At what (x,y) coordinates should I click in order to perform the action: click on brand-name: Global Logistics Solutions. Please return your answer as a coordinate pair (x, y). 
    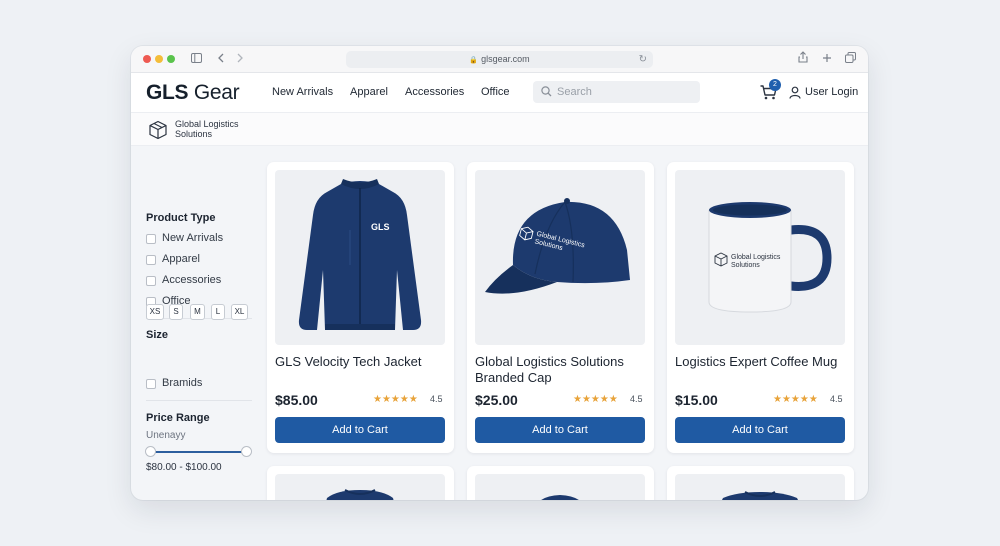
    Looking at the image, I should click on (220, 129).